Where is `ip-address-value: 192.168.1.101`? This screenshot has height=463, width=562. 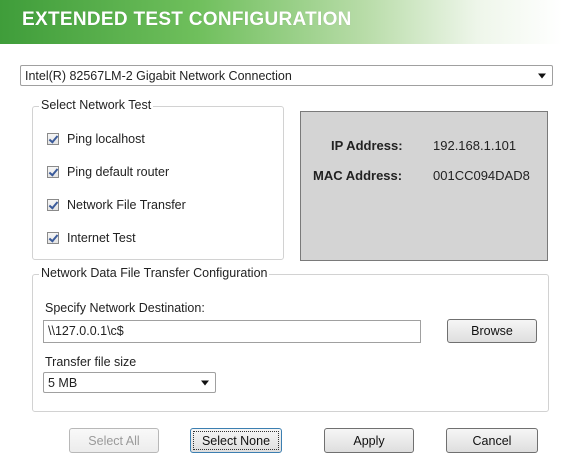
ip-address-value: 192.168.1.101 is located at coordinates (475, 145).